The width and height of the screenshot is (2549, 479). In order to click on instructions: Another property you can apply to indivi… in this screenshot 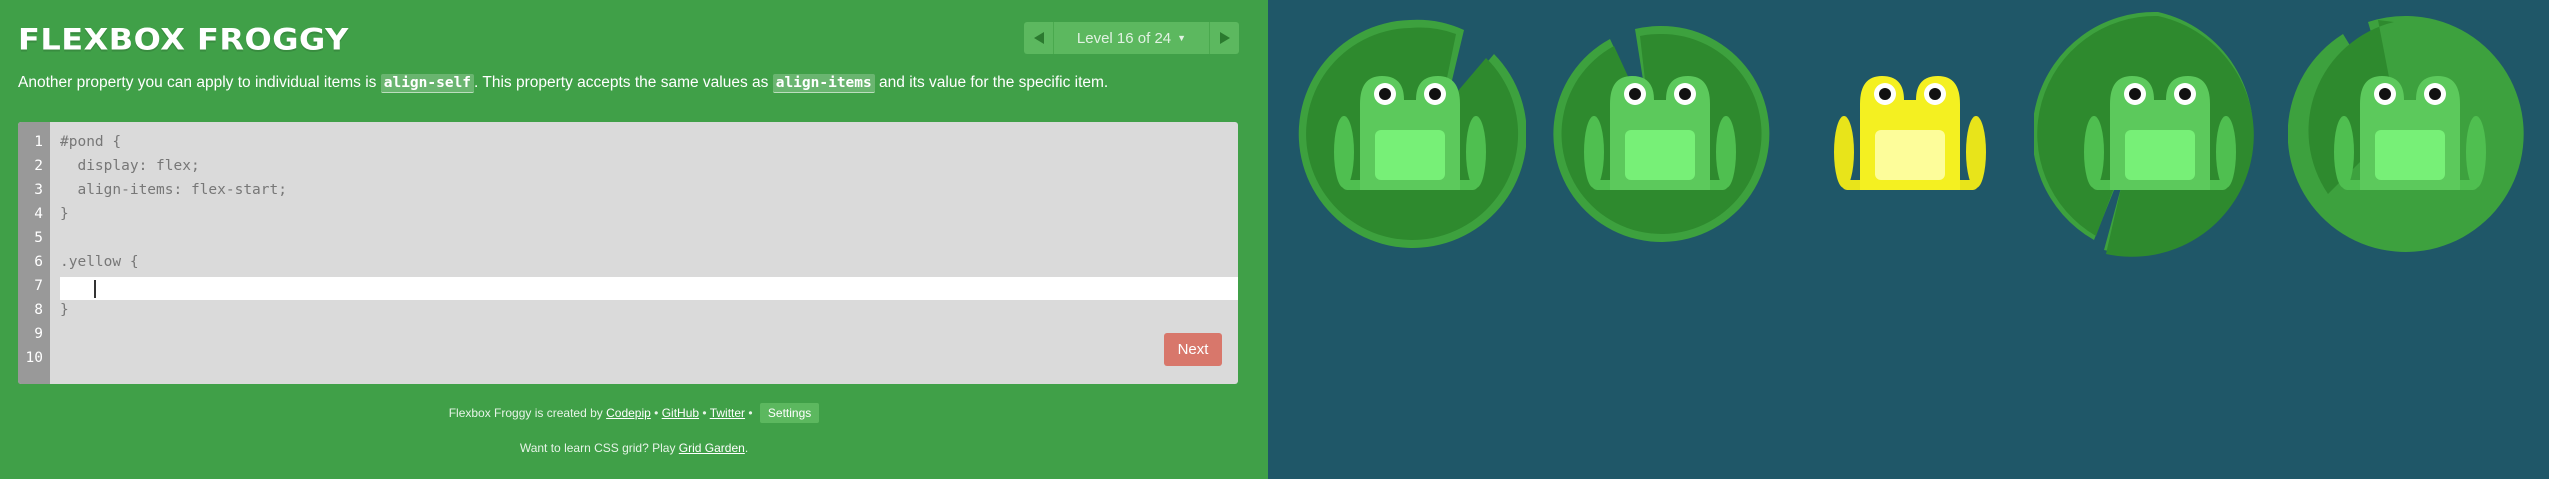, I will do `click(633, 83)`.